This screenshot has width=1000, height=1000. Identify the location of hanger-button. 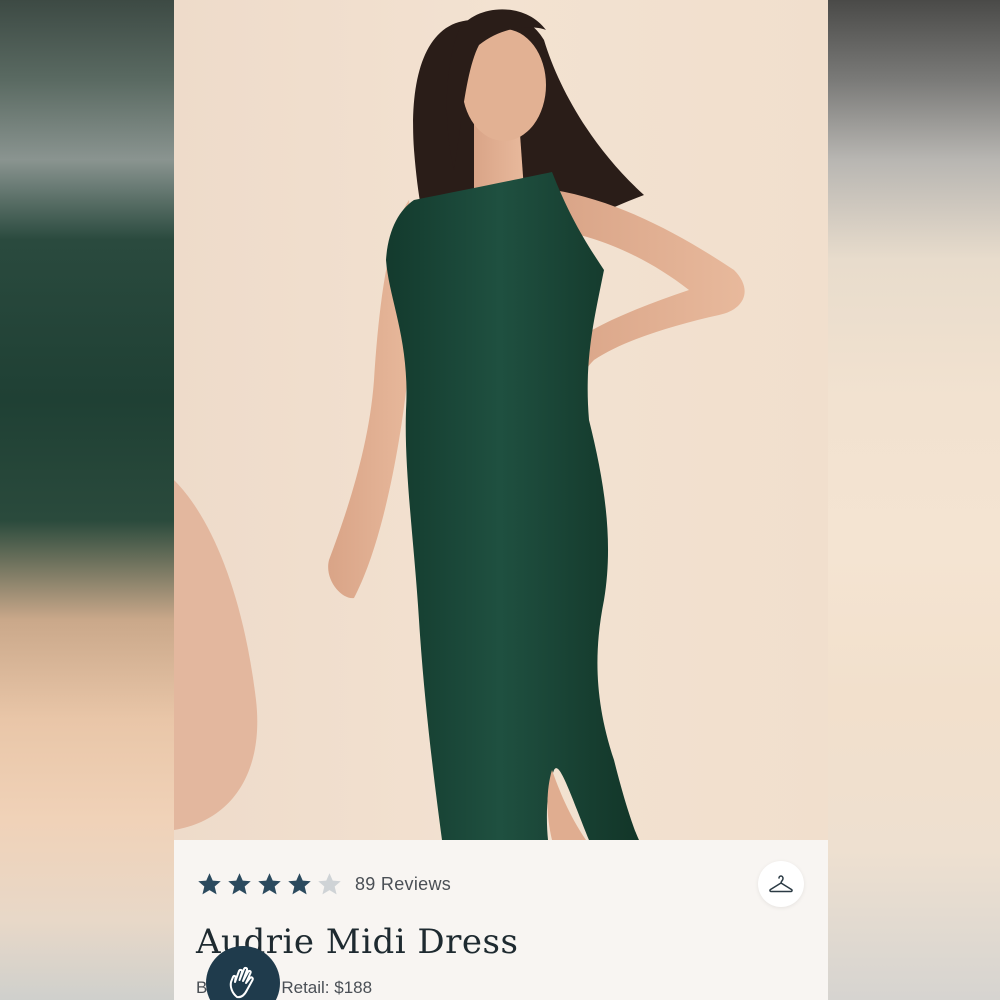
(781, 884).